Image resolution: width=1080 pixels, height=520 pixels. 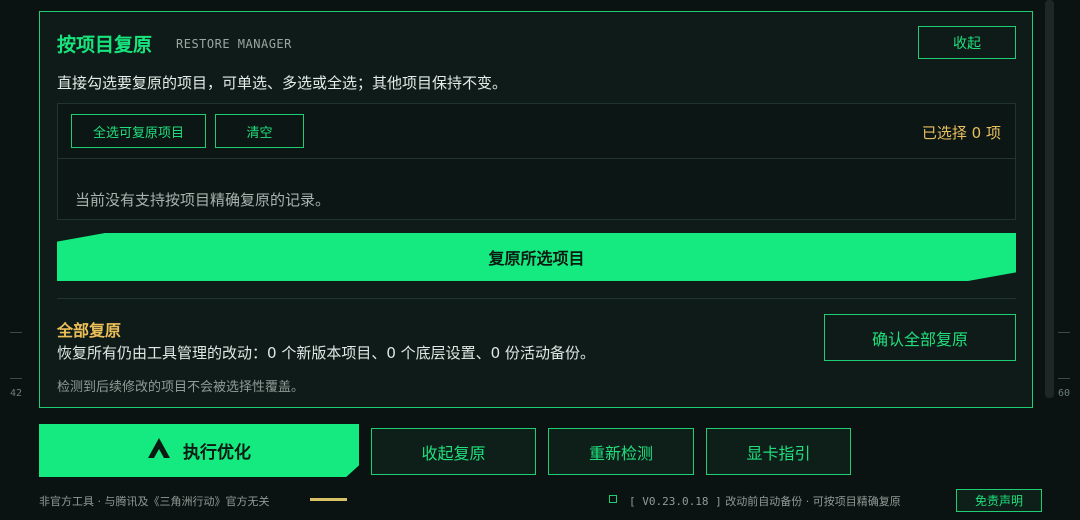 What do you see at coordinates (967, 42) in the screenshot?
I see `collapse-button: 收起` at bounding box center [967, 42].